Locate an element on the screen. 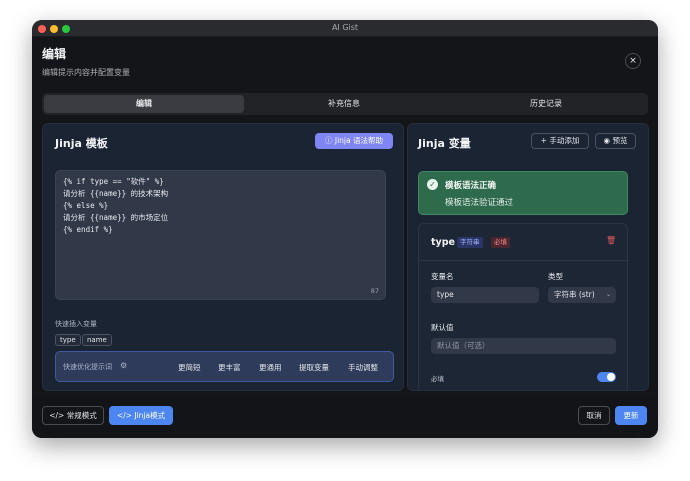  syntax-status-banner: ✓ 模板语法正确 模板语法验证通过 is located at coordinates (523, 193).